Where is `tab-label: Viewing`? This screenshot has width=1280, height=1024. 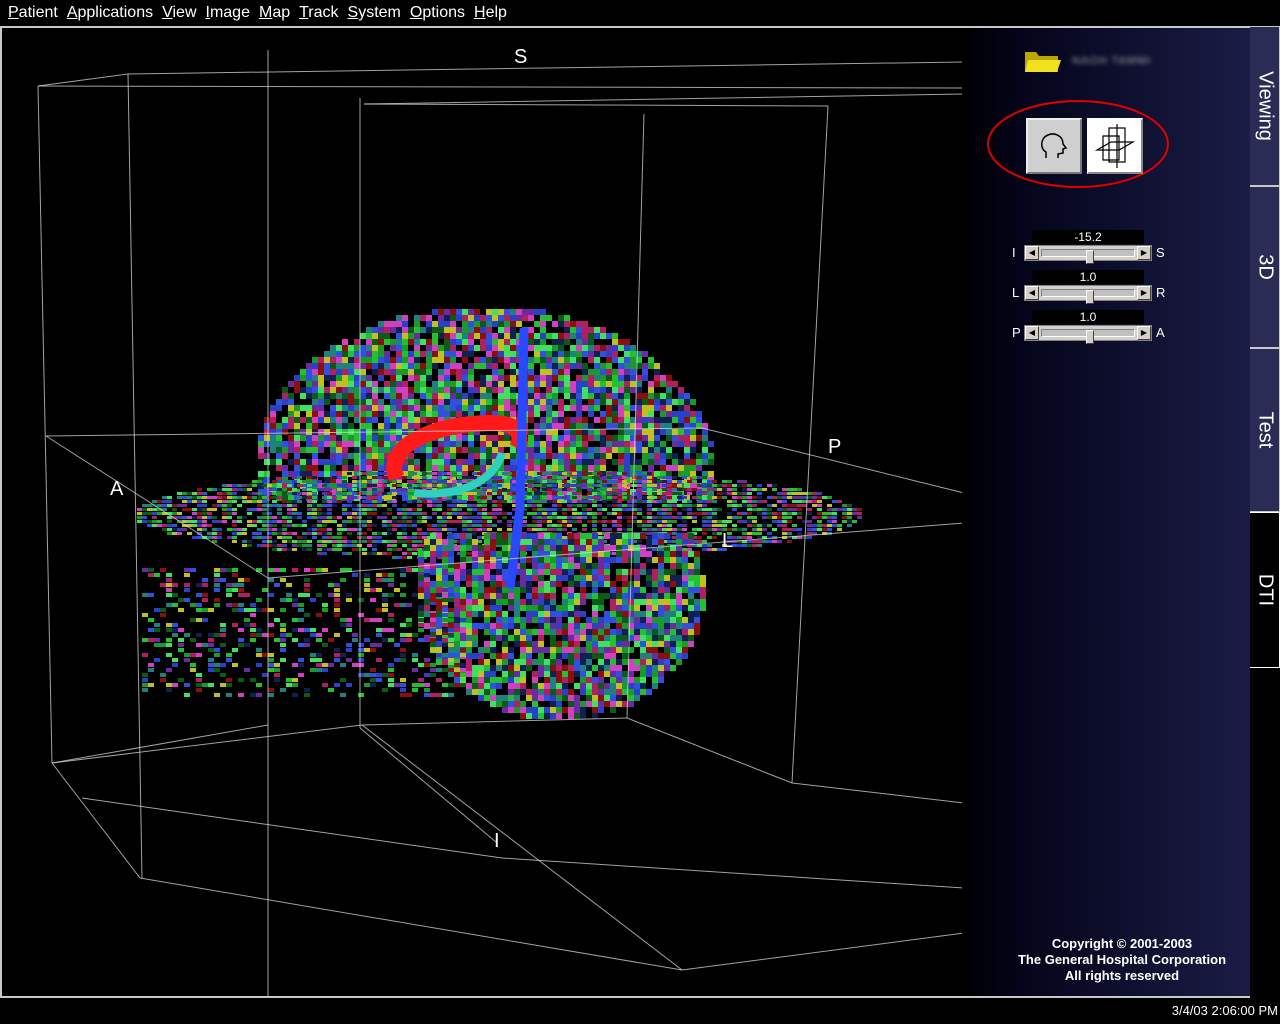 tab-label: Viewing is located at coordinates (1265, 106).